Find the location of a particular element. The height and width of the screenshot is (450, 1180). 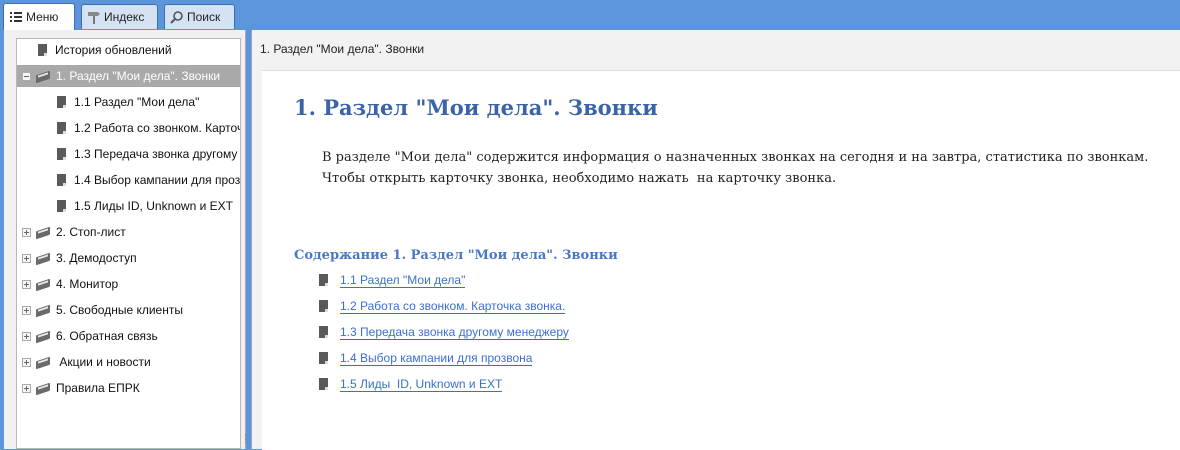

tree-item-1-3: 1.3 Передача звонка другому менеджеру is located at coordinates (128, 154).